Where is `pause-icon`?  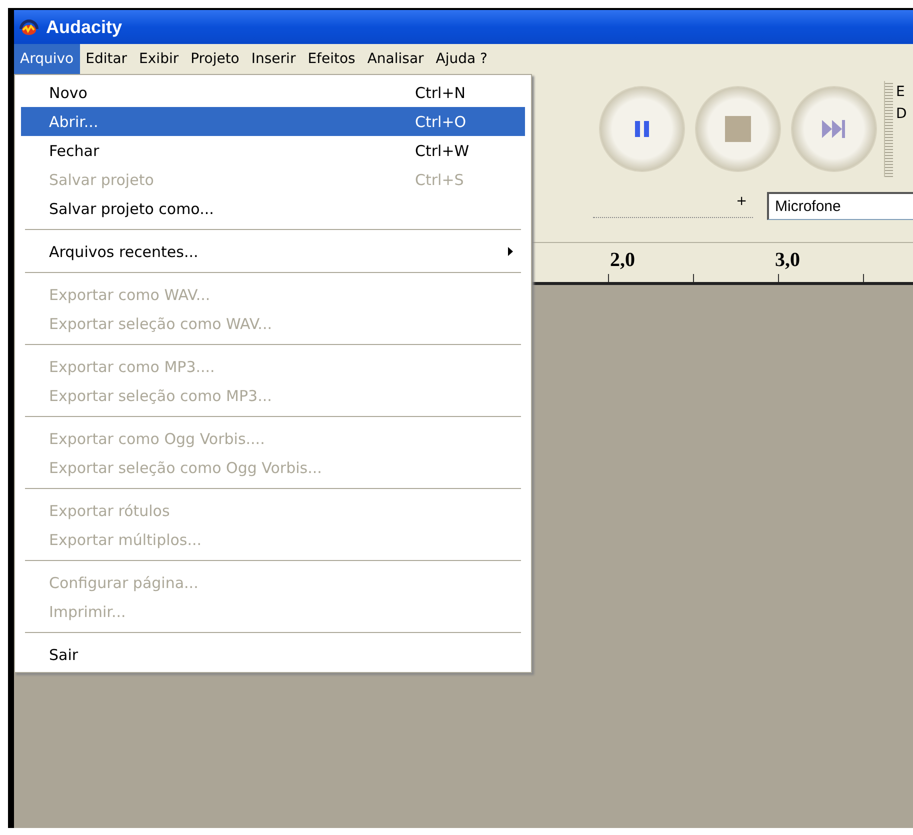
pause-icon is located at coordinates (642, 129).